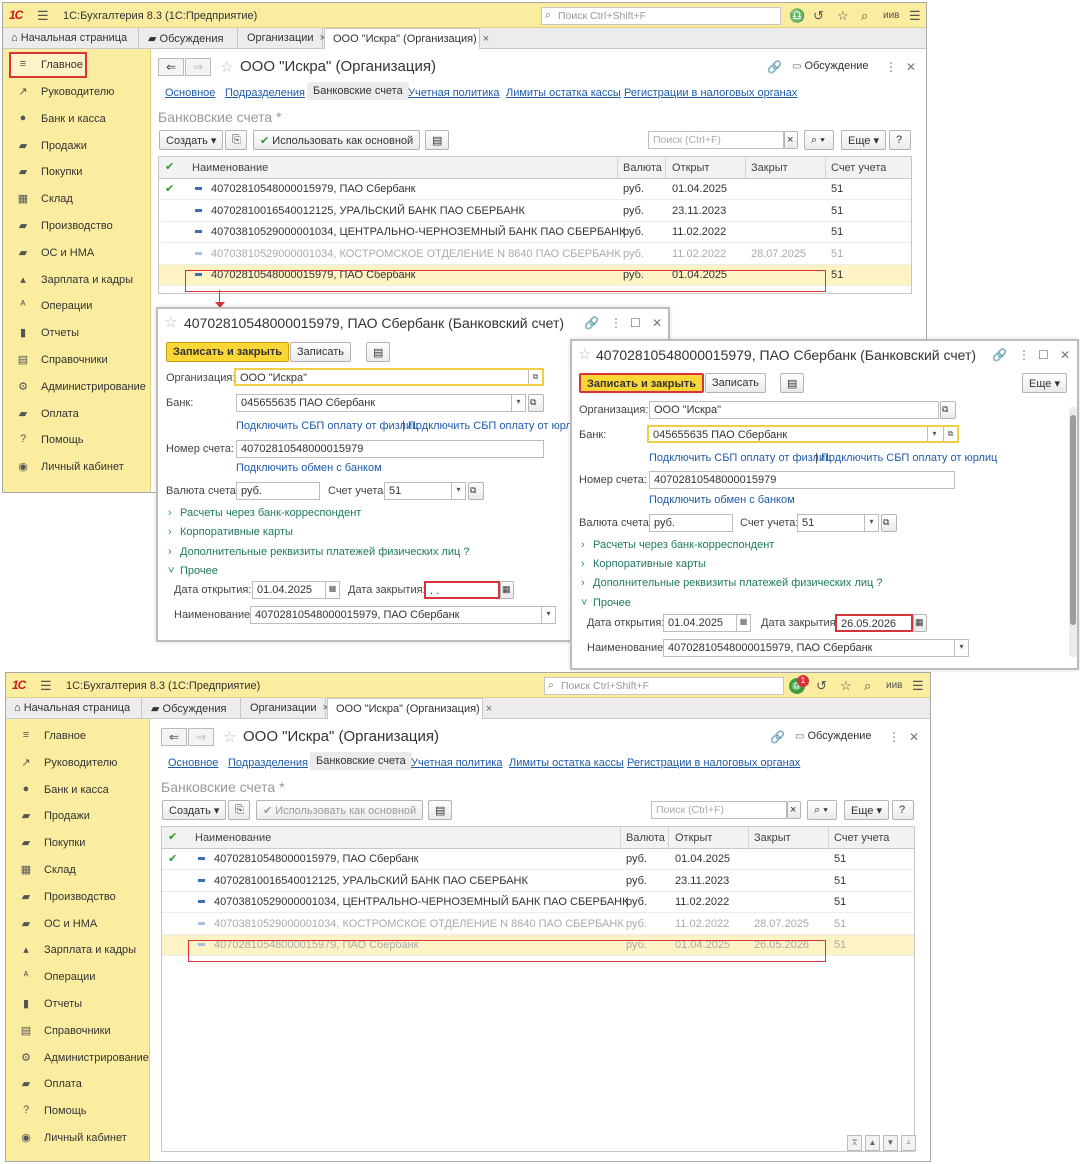 The width and height of the screenshot is (1080, 1164). I want to click on sidebar-item-purchases: ▰ Покупки, so click(77, 172).